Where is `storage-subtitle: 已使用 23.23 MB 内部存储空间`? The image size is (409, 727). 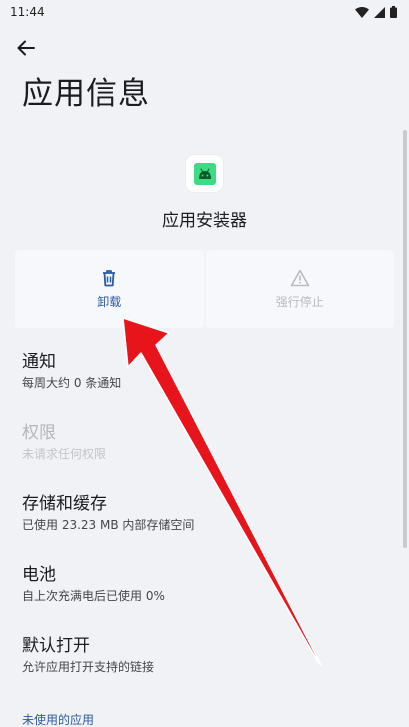 storage-subtitle: 已使用 23.23 MB 内部存储空间 is located at coordinates (108, 525).